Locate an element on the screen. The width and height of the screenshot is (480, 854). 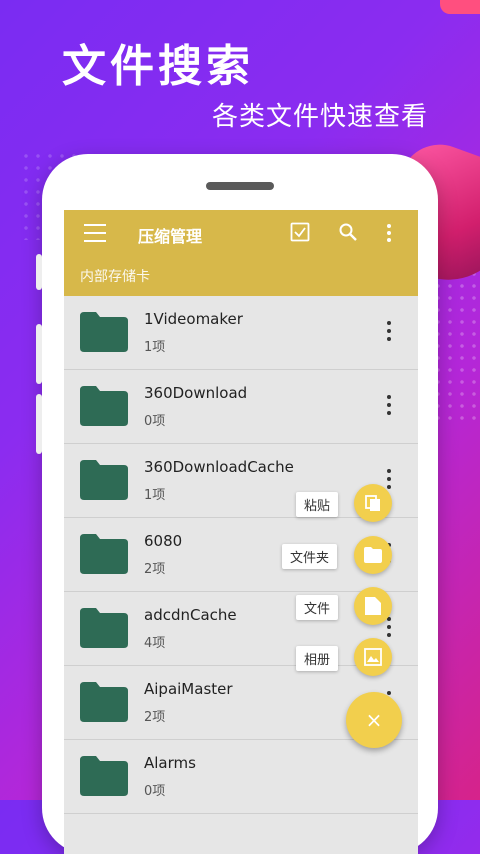
decorative-ribbon-top is located at coordinates (460, 7).